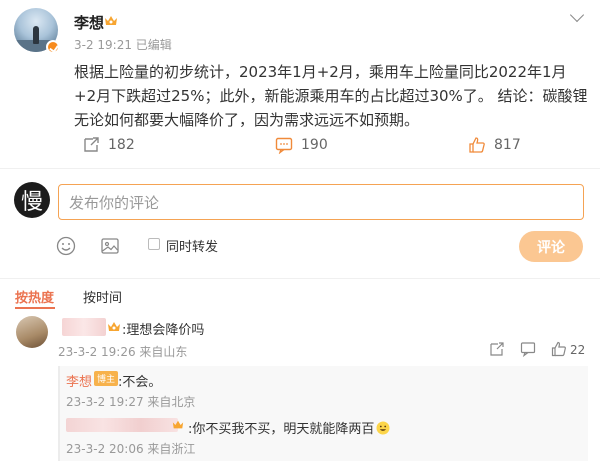  Describe the element at coordinates (321, 202) in the screenshot. I see `comment-input: 发布你的评论` at that location.